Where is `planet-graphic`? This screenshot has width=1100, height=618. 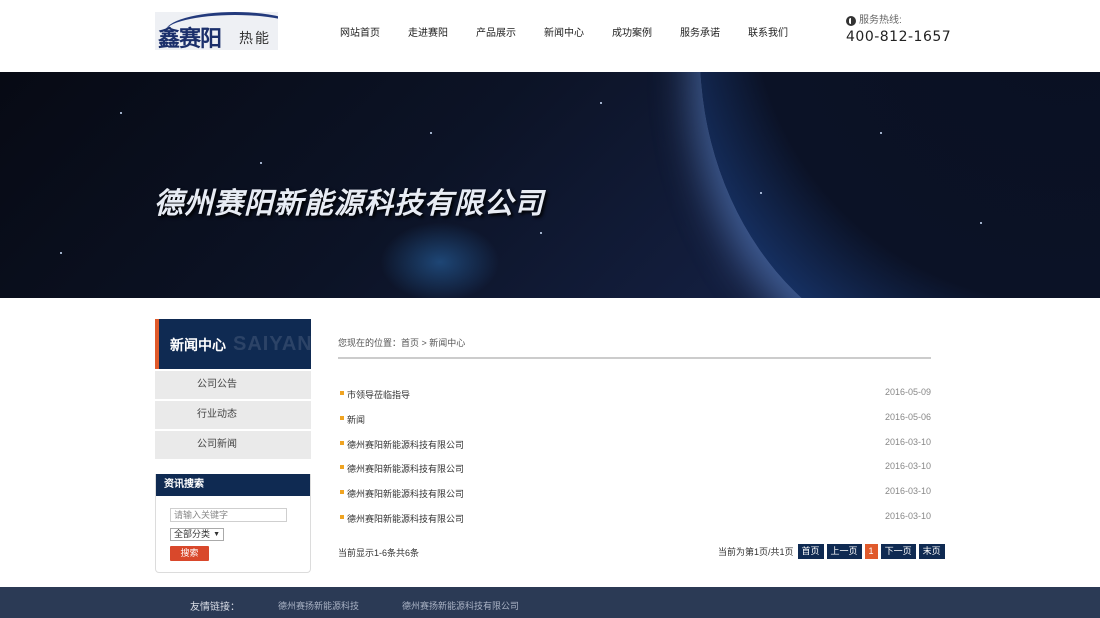
planet-graphic is located at coordinates (900, 185).